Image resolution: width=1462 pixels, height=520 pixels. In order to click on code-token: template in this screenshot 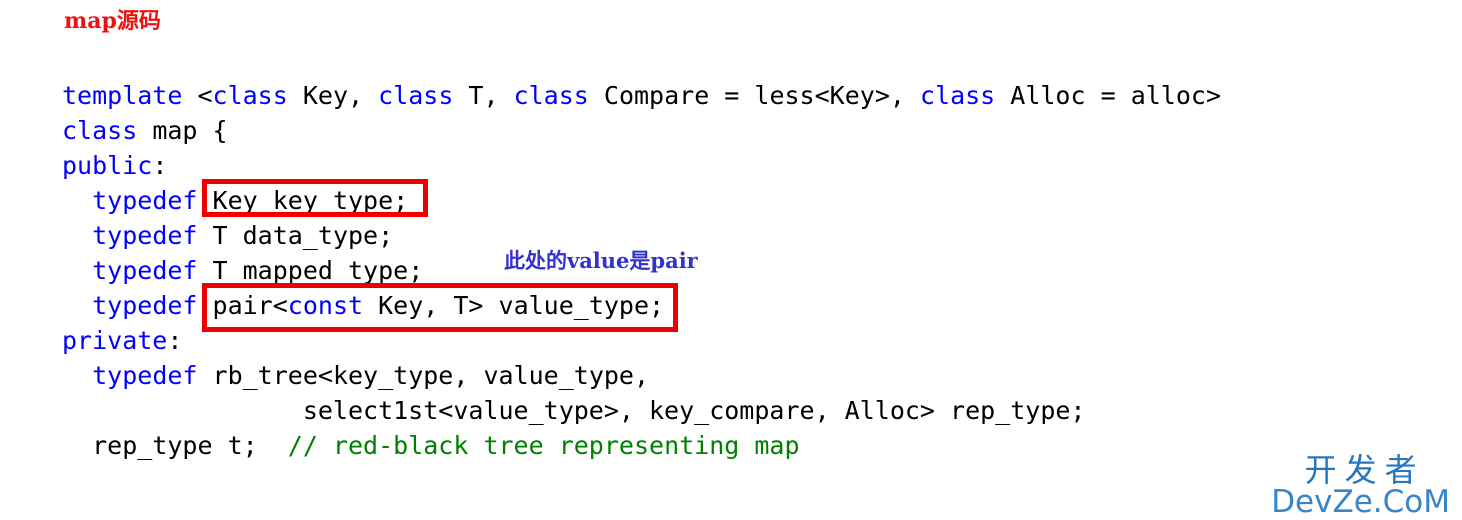, I will do `click(130, 95)`.